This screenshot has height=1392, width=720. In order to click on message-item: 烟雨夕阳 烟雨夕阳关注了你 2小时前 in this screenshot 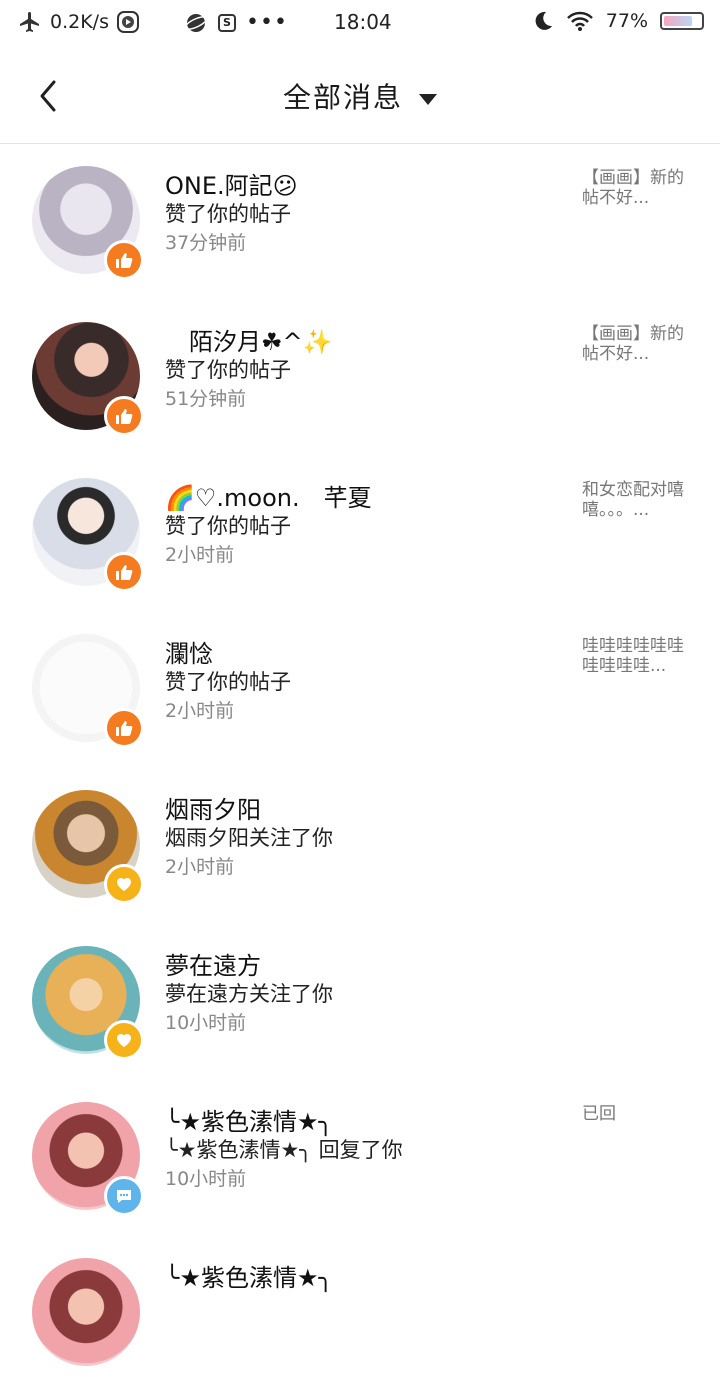, I will do `click(360, 846)`.